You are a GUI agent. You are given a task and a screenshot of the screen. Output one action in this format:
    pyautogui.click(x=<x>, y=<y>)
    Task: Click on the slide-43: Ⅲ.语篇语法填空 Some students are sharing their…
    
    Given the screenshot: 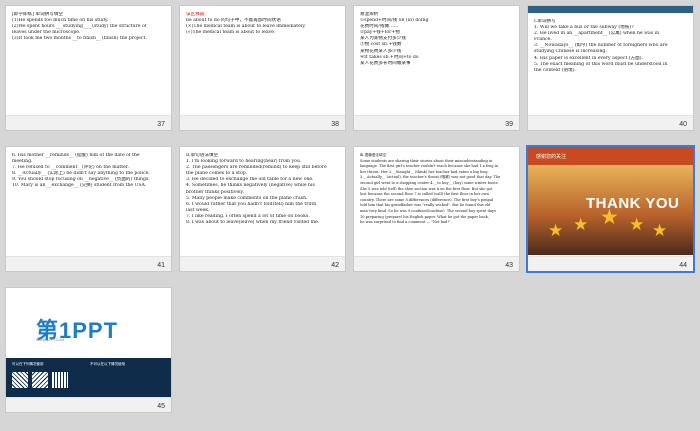 What is the action you would take?
    pyautogui.click(x=436, y=209)
    